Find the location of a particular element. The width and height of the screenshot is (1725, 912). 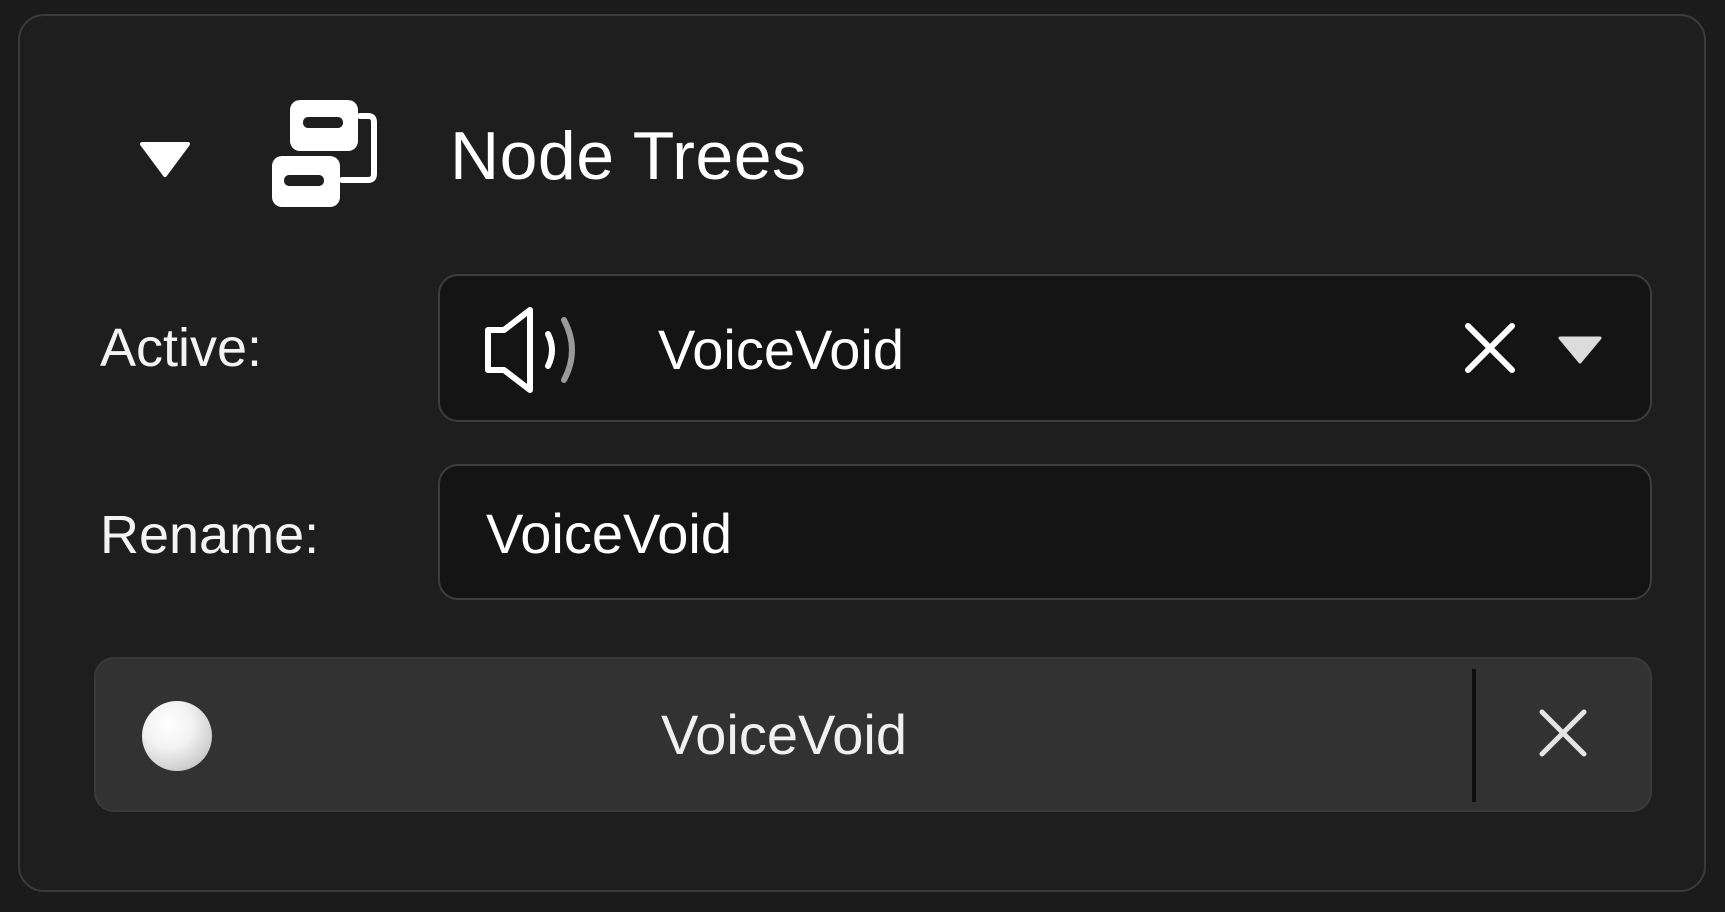

rename-field is located at coordinates (1045, 532).